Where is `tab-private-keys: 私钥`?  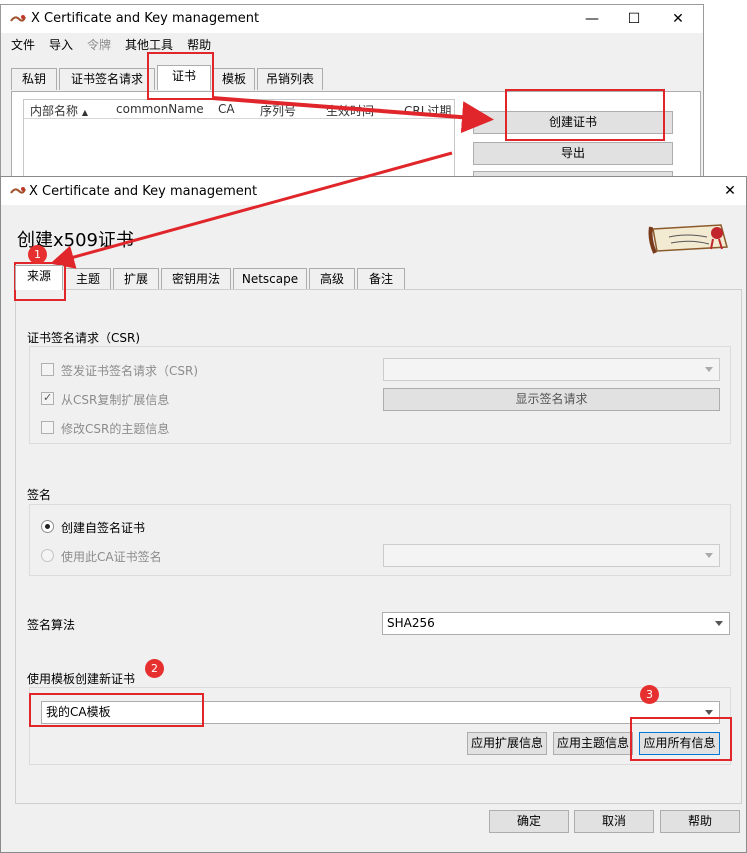
tab-private-keys: 私钥 is located at coordinates (34, 79).